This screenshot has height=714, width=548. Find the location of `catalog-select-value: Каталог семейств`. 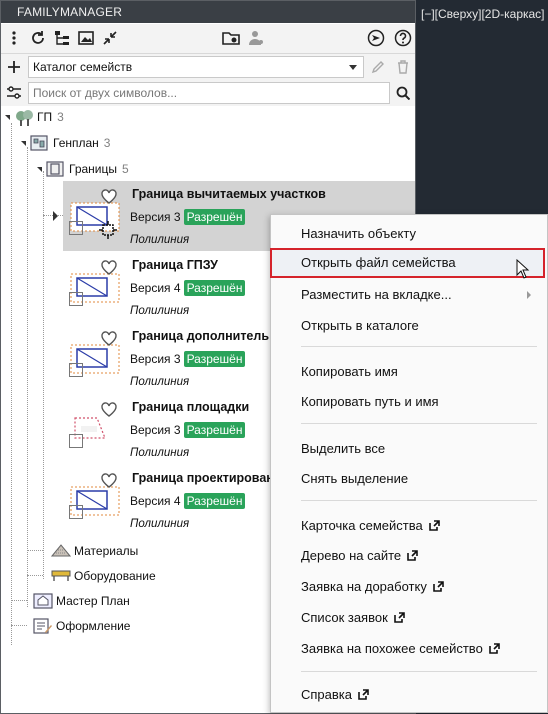

catalog-select-value: Каталог семейств is located at coordinates (83, 67).